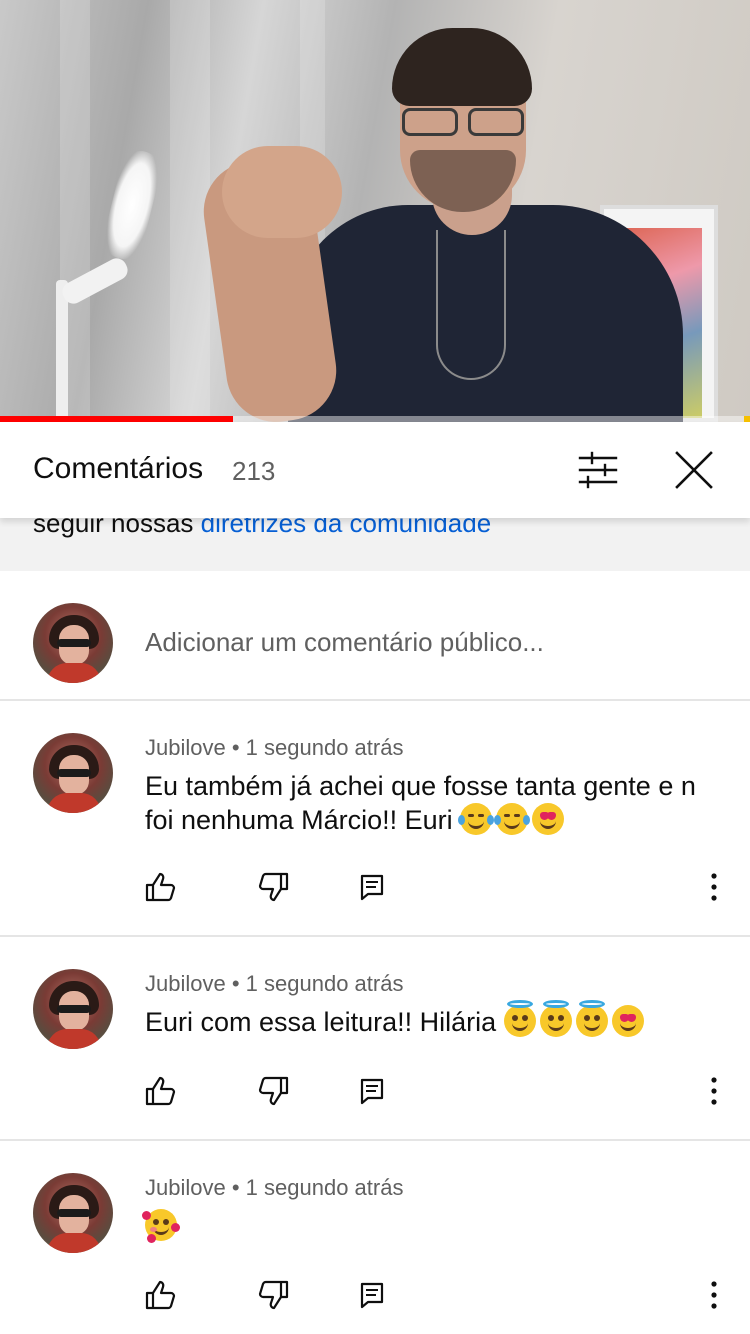 The height and width of the screenshot is (1334, 750). Describe the element at coordinates (471, 305) in the screenshot. I see `person-necklace` at that location.